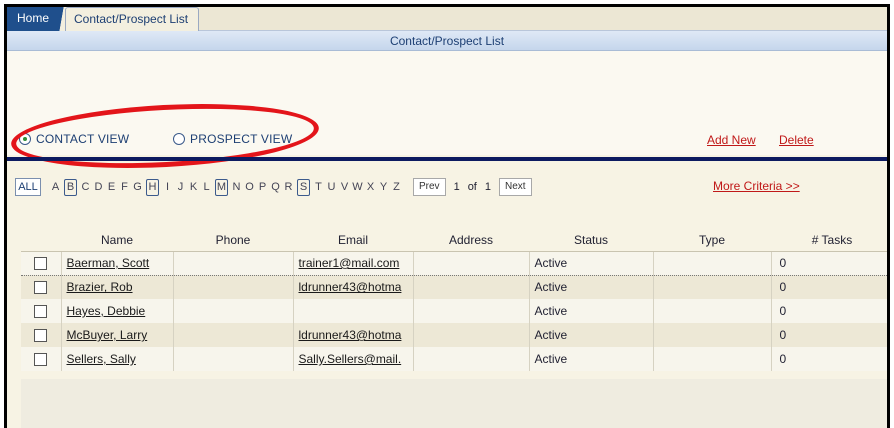  I want to click on email-link: Sally.Sellers@mail., so click(350, 359).